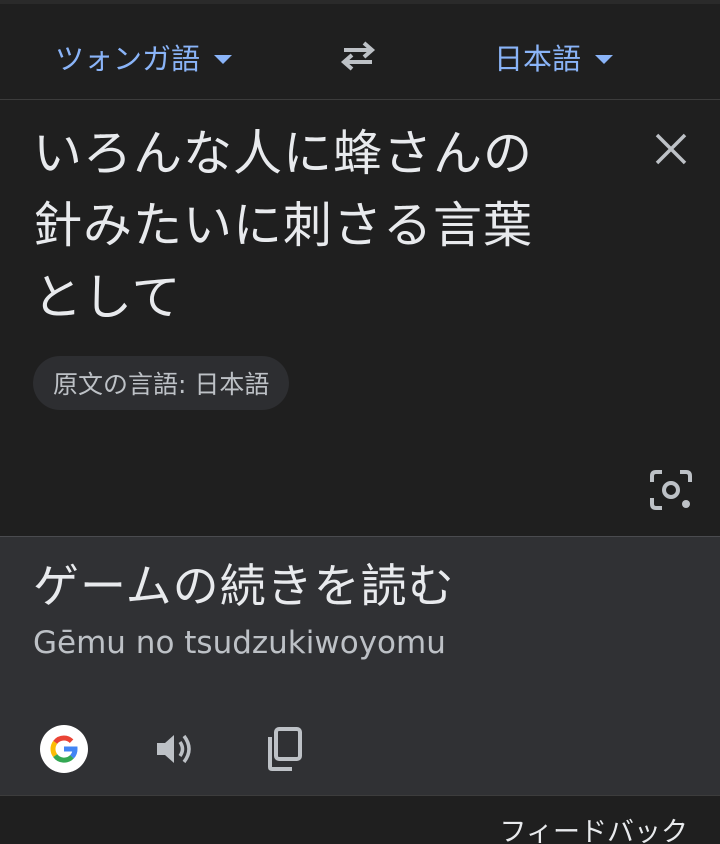 Image resolution: width=720 pixels, height=844 pixels. What do you see at coordinates (283, 153) in the screenshot?
I see `source-text-line: いろんな人に蜂さんの` at bounding box center [283, 153].